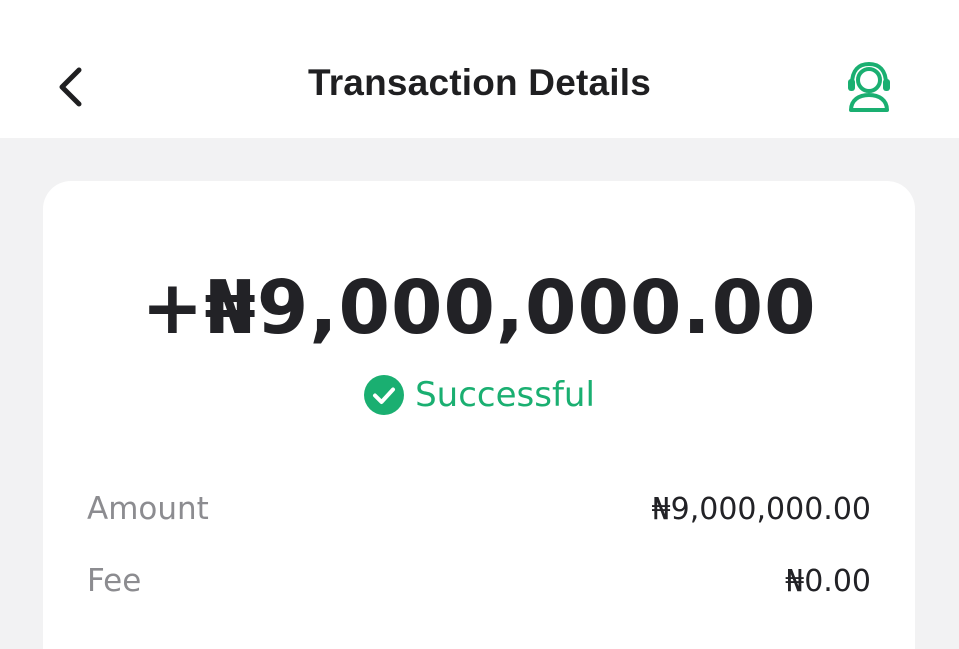  What do you see at coordinates (828, 581) in the screenshot?
I see `fee-value: ₦0.00` at bounding box center [828, 581].